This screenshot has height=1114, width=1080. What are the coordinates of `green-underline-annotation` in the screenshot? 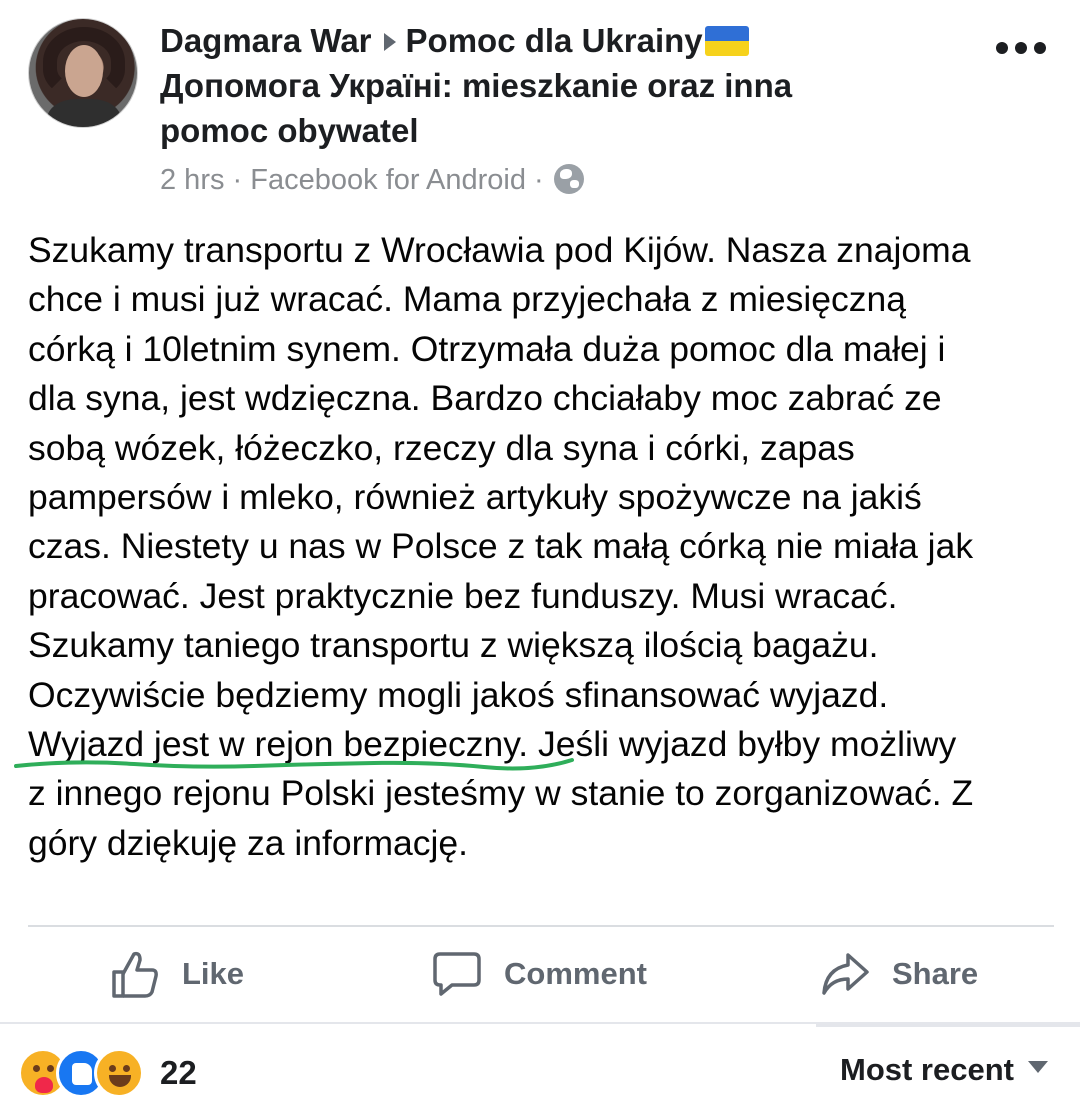 It's located at (294, 764).